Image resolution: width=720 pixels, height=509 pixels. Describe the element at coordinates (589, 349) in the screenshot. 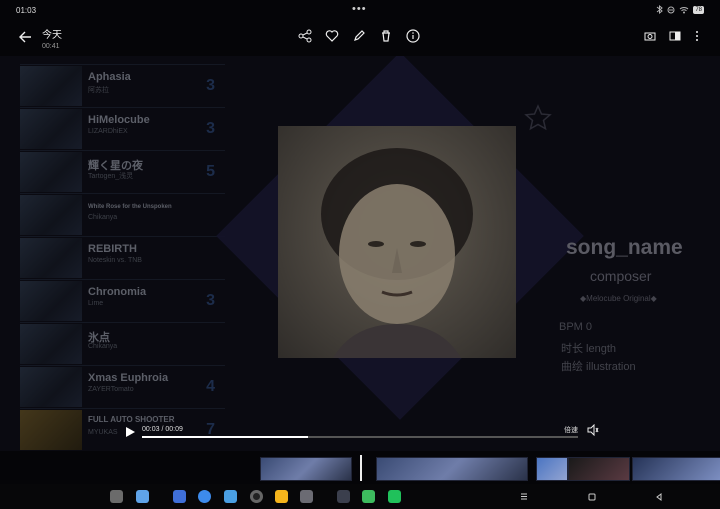

I see `length-text: 时长 length` at that location.